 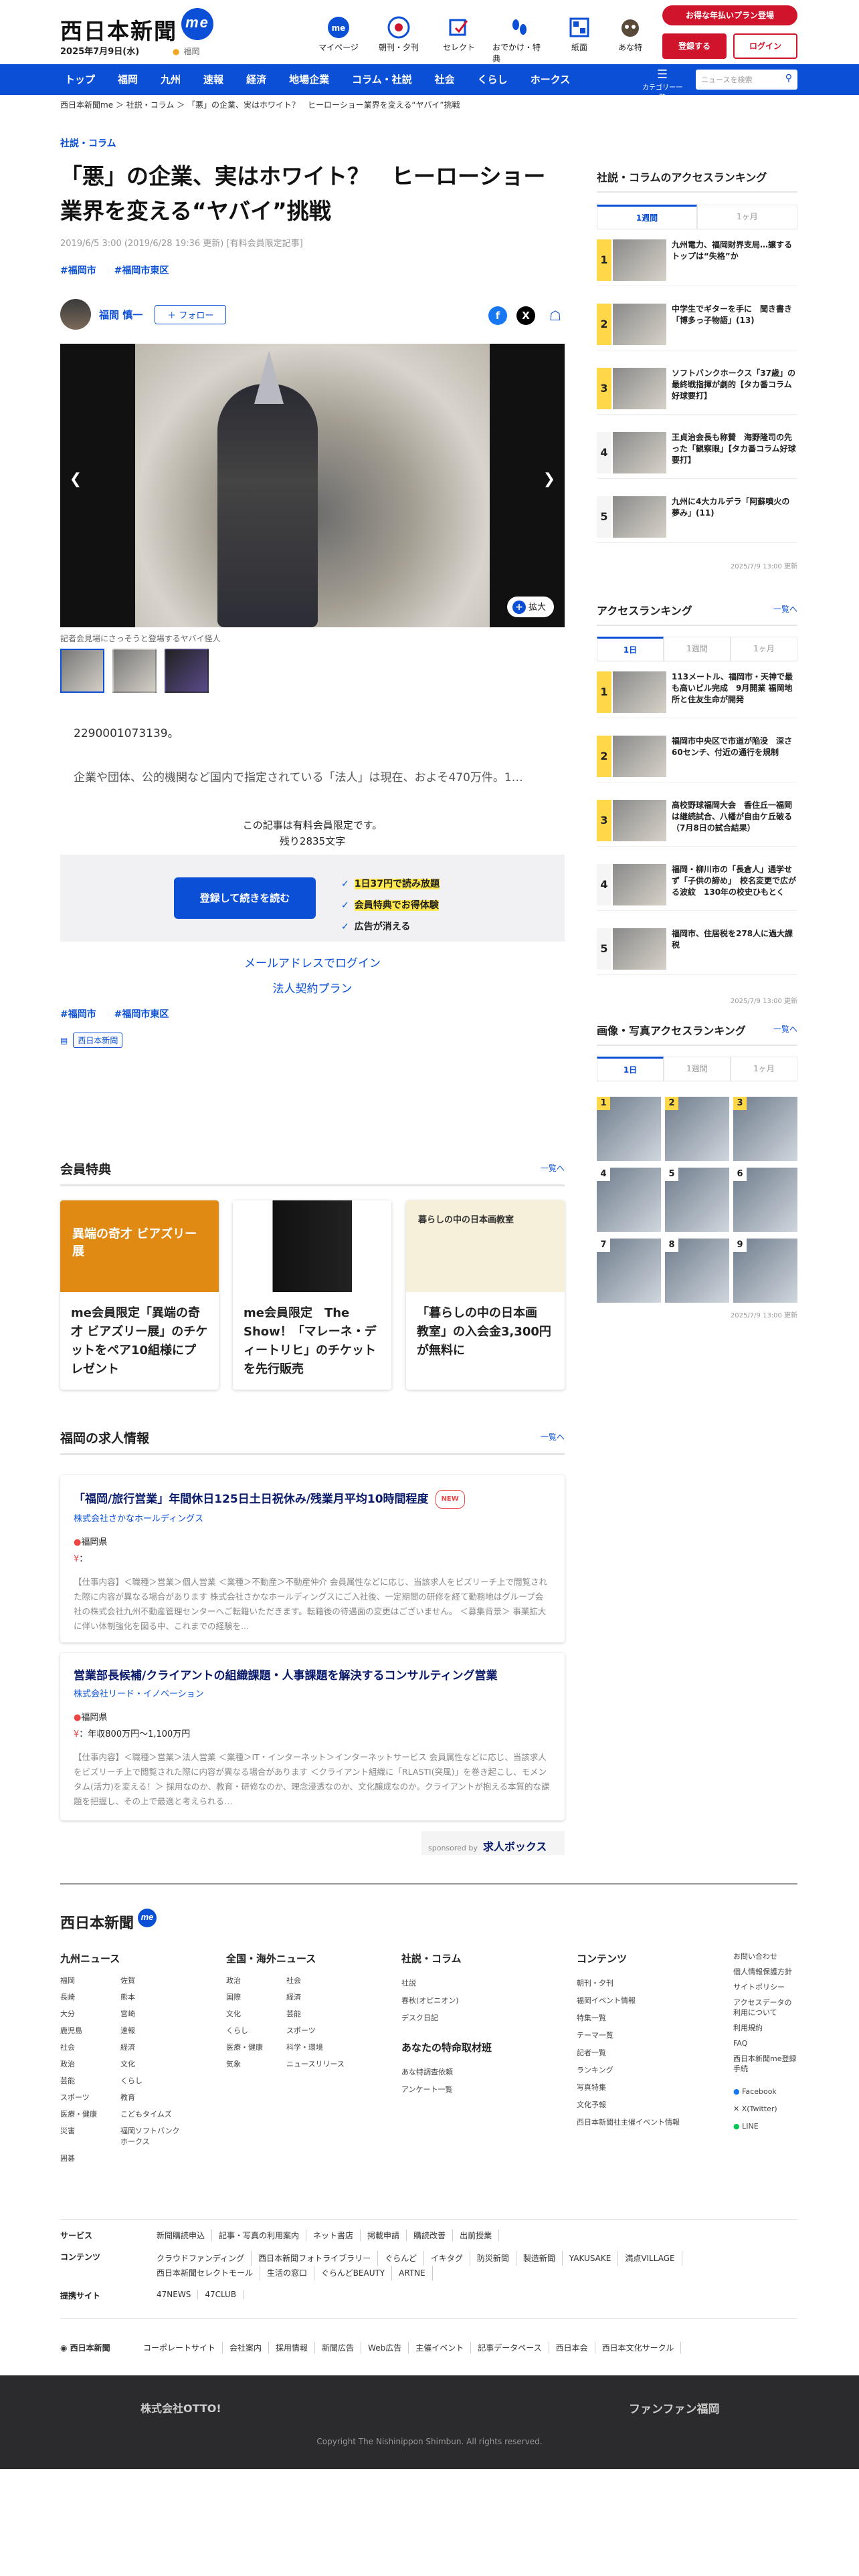 What do you see at coordinates (765, 1972) in the screenshot?
I see `footer-link: 個人情報保護方針` at bounding box center [765, 1972].